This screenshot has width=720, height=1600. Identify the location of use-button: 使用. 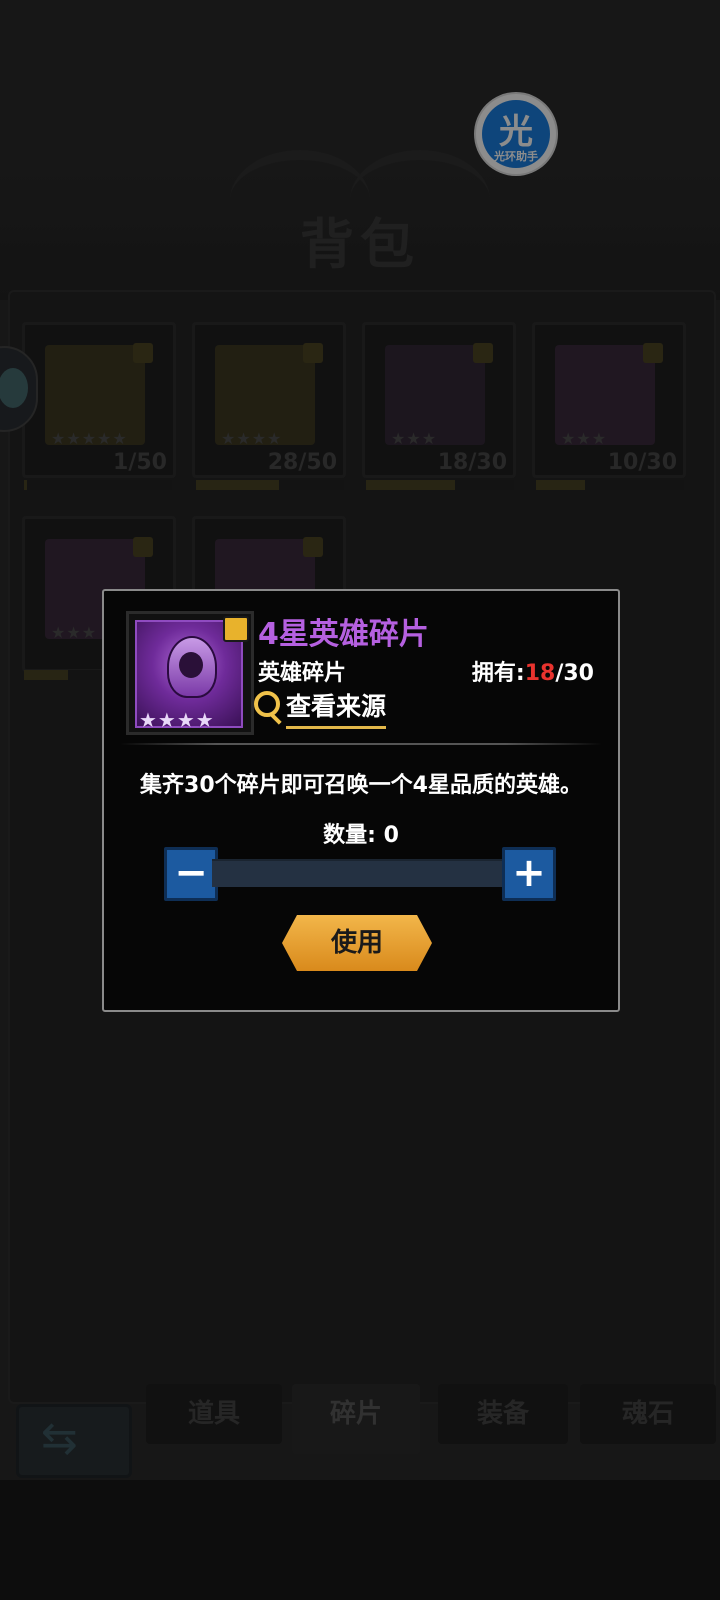
(357, 943).